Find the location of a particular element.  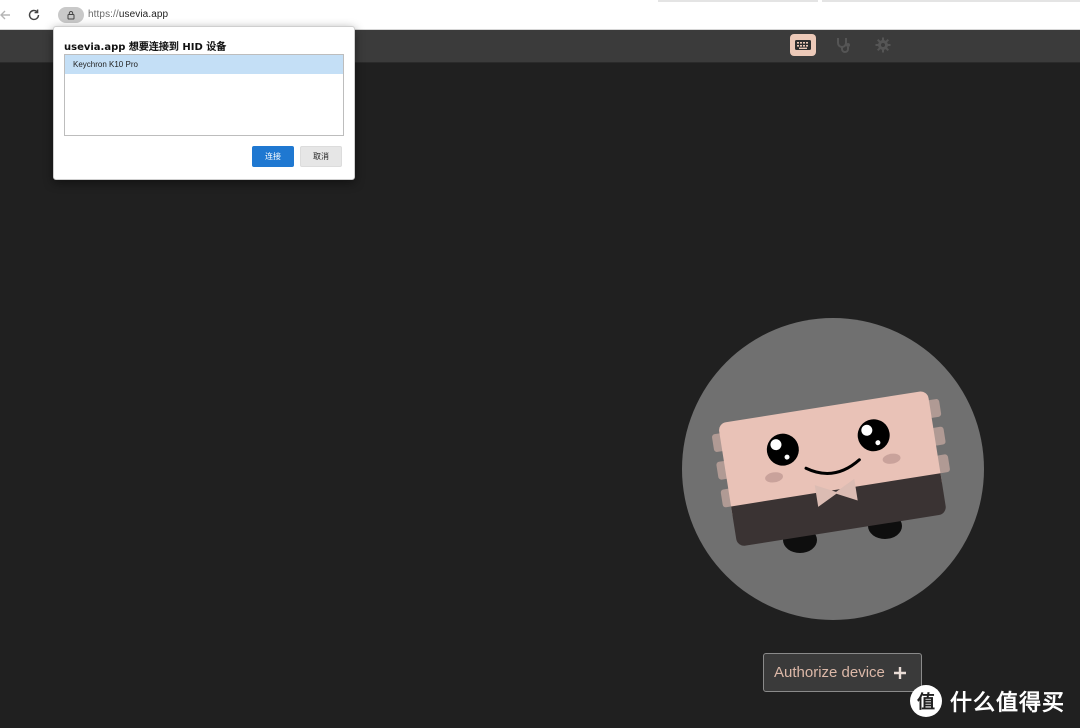

test-tab is located at coordinates (843, 45).